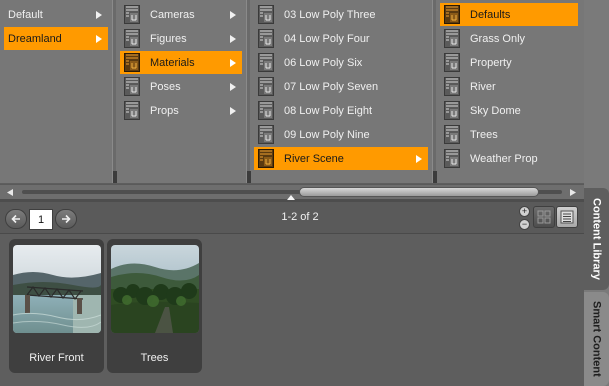 Image resolution: width=609 pixels, height=386 pixels. Describe the element at coordinates (155, 289) in the screenshot. I see `trees-thumbnail` at that location.